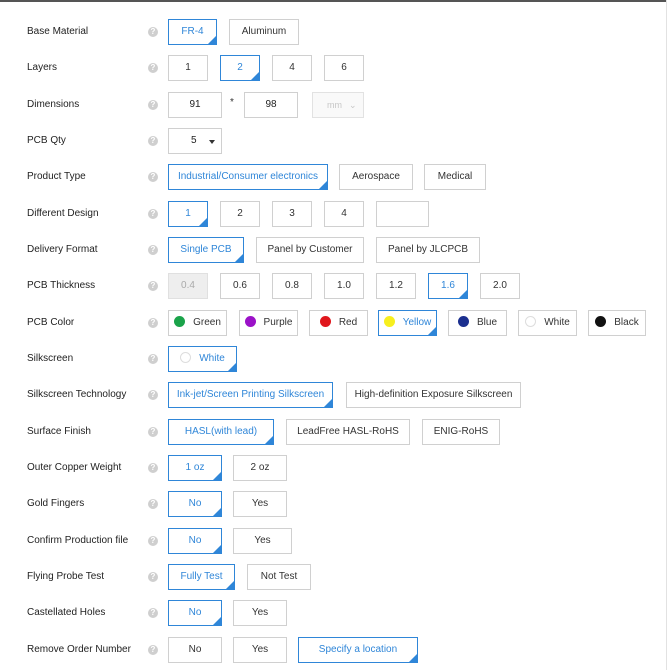 Image resolution: width=667 pixels, height=670 pixels. Describe the element at coordinates (240, 214) in the screenshot. I see `option-design-2: 2` at that location.